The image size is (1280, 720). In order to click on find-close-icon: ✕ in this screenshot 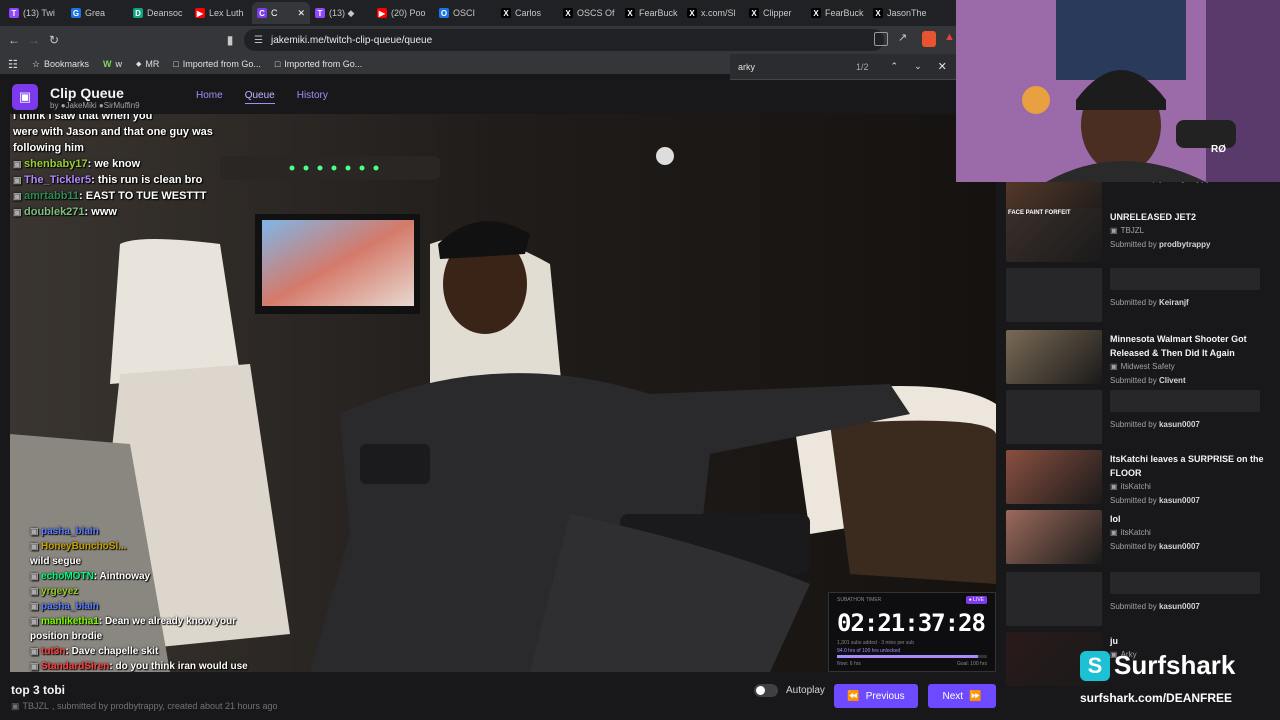, I will do `click(942, 66)`.